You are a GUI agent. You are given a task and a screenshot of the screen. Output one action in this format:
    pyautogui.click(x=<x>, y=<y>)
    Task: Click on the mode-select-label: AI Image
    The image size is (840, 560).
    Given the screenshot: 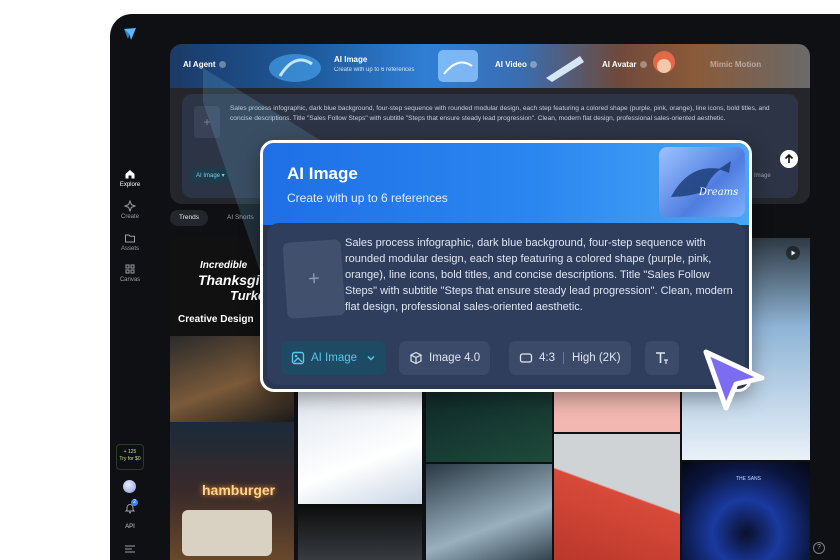 What is the action you would take?
    pyautogui.click(x=334, y=358)
    